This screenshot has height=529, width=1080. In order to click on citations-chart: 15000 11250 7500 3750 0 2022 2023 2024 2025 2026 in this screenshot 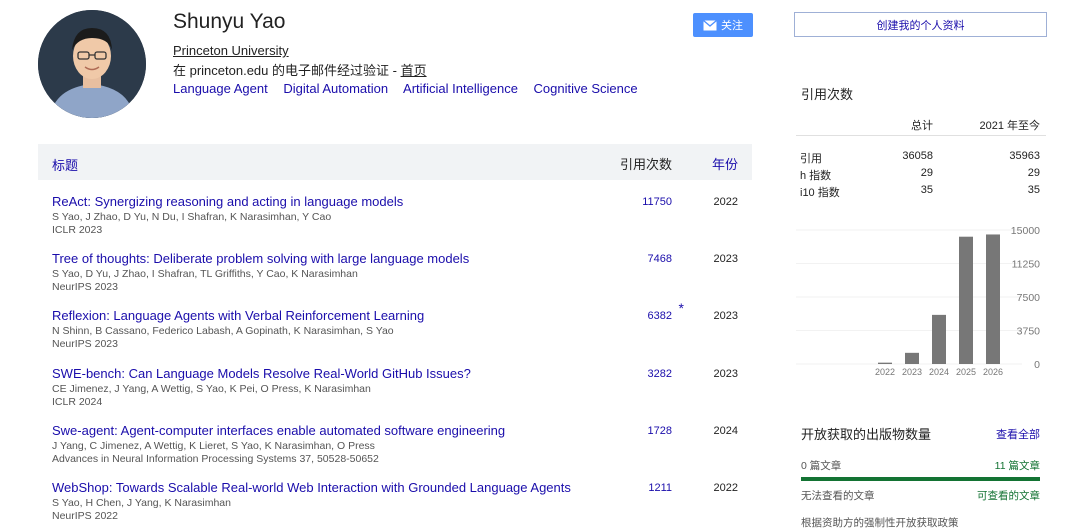, I will do `click(918, 301)`.